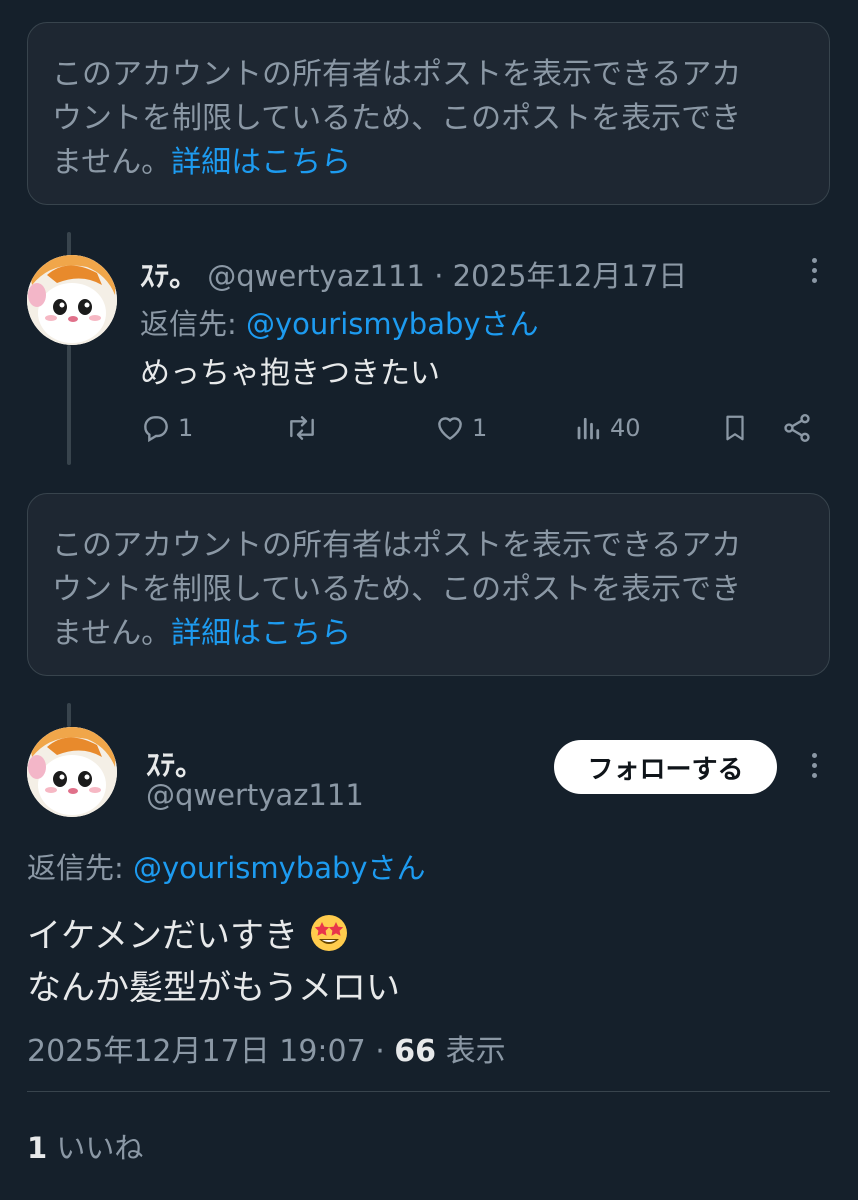  Describe the element at coordinates (186, 428) in the screenshot. I see `reply-count: 1` at that location.